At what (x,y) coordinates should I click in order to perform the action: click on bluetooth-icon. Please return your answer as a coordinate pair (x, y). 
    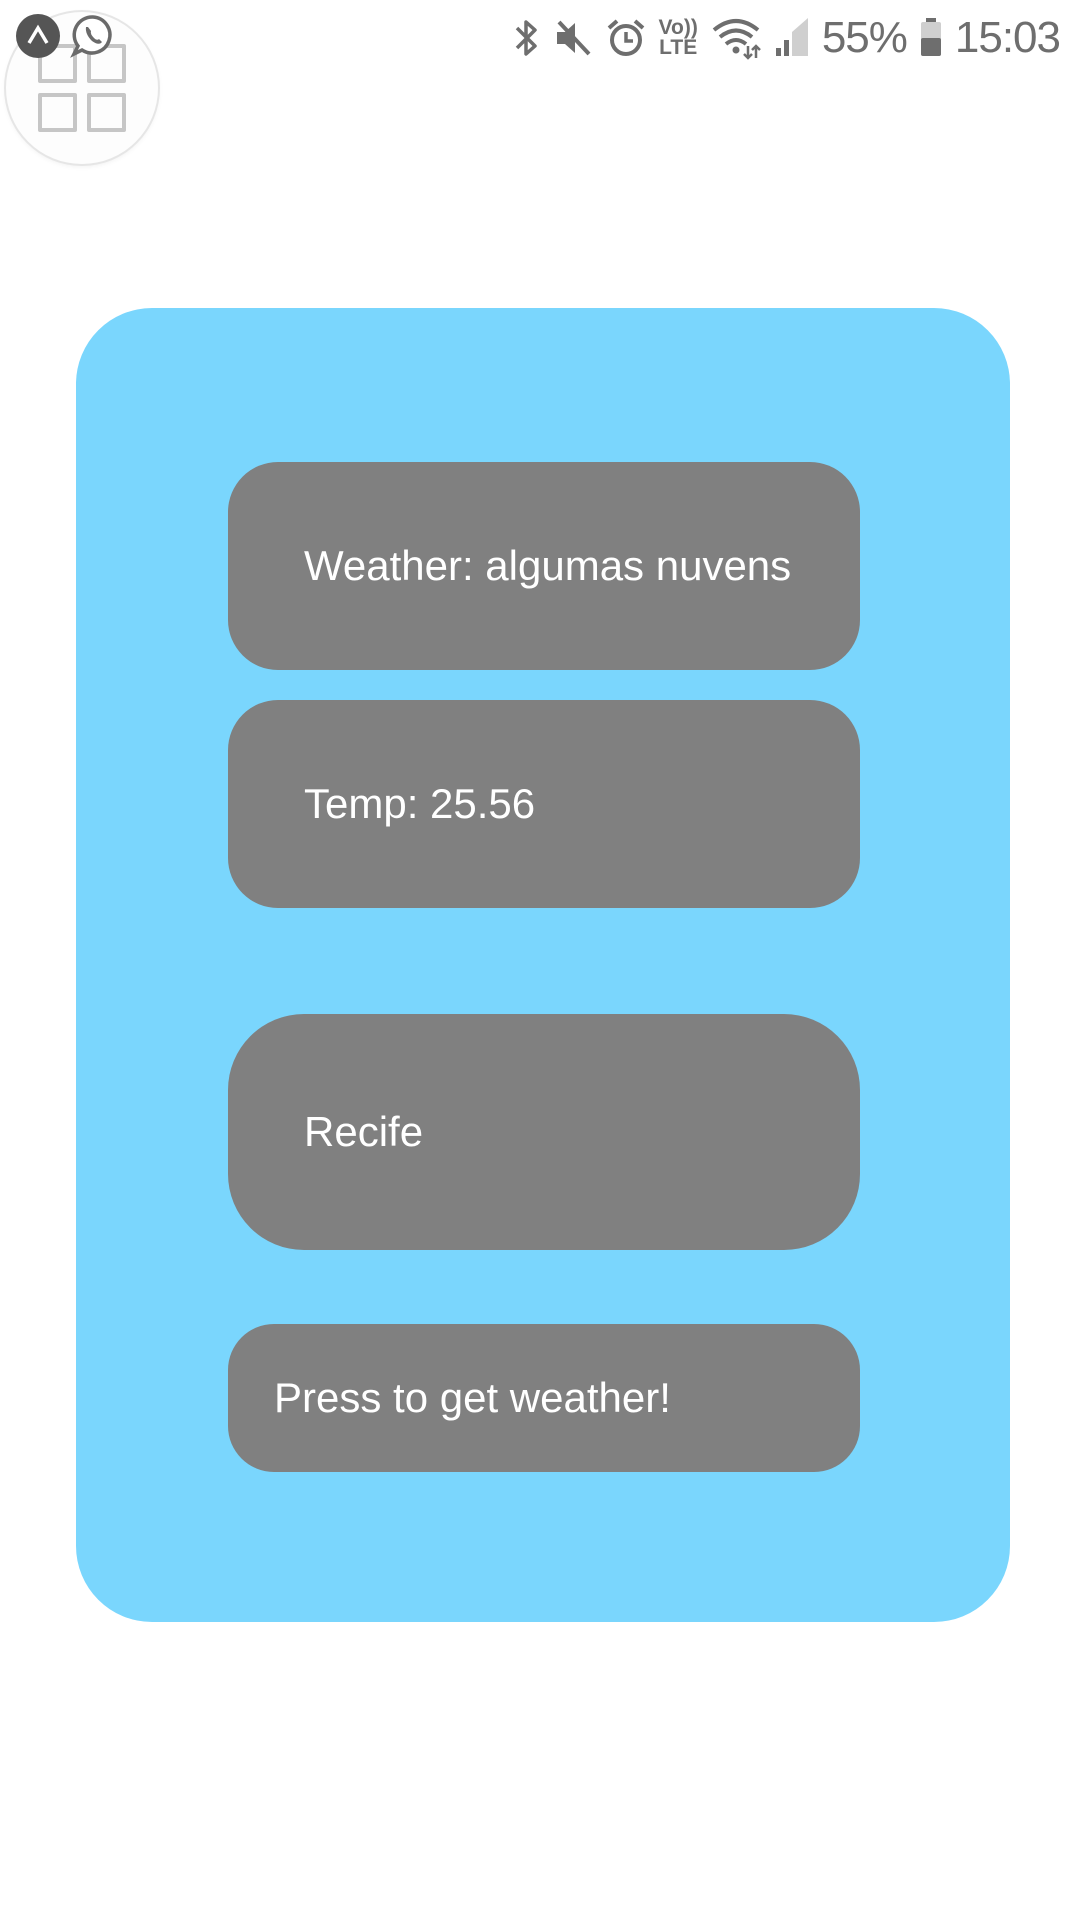
    Looking at the image, I should click on (526, 38).